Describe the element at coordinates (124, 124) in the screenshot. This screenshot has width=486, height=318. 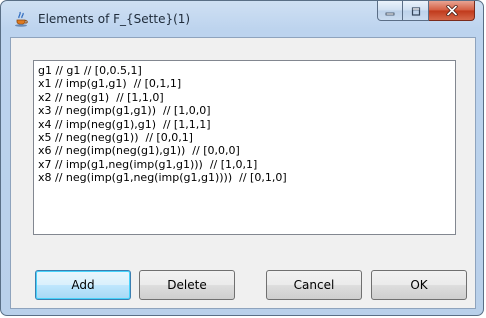
I see `element-line: x4 // imp(neg(g1),g1) // [1,1,1]` at that location.